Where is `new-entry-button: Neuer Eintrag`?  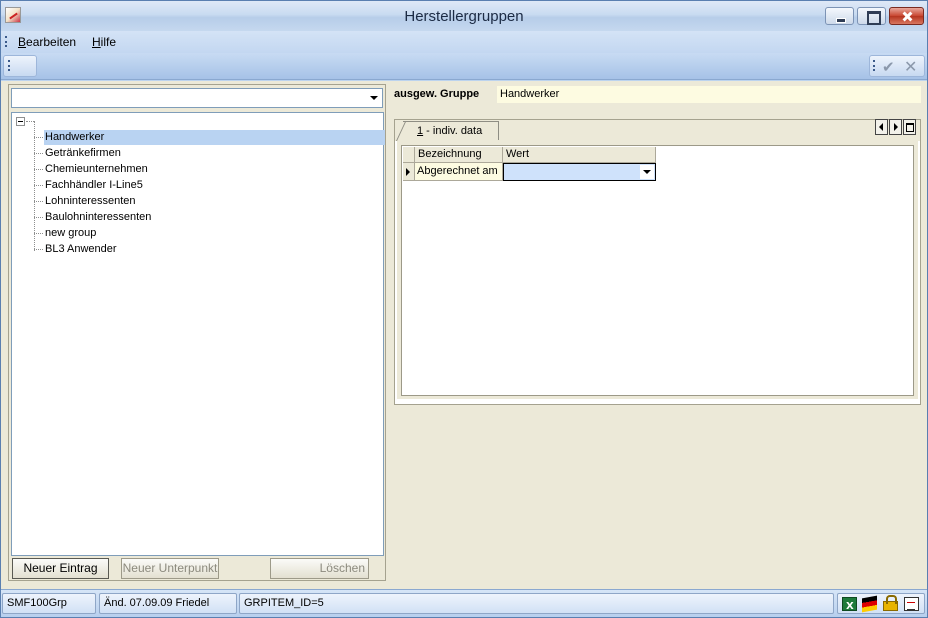
new-entry-button: Neuer Eintrag is located at coordinates (60, 568).